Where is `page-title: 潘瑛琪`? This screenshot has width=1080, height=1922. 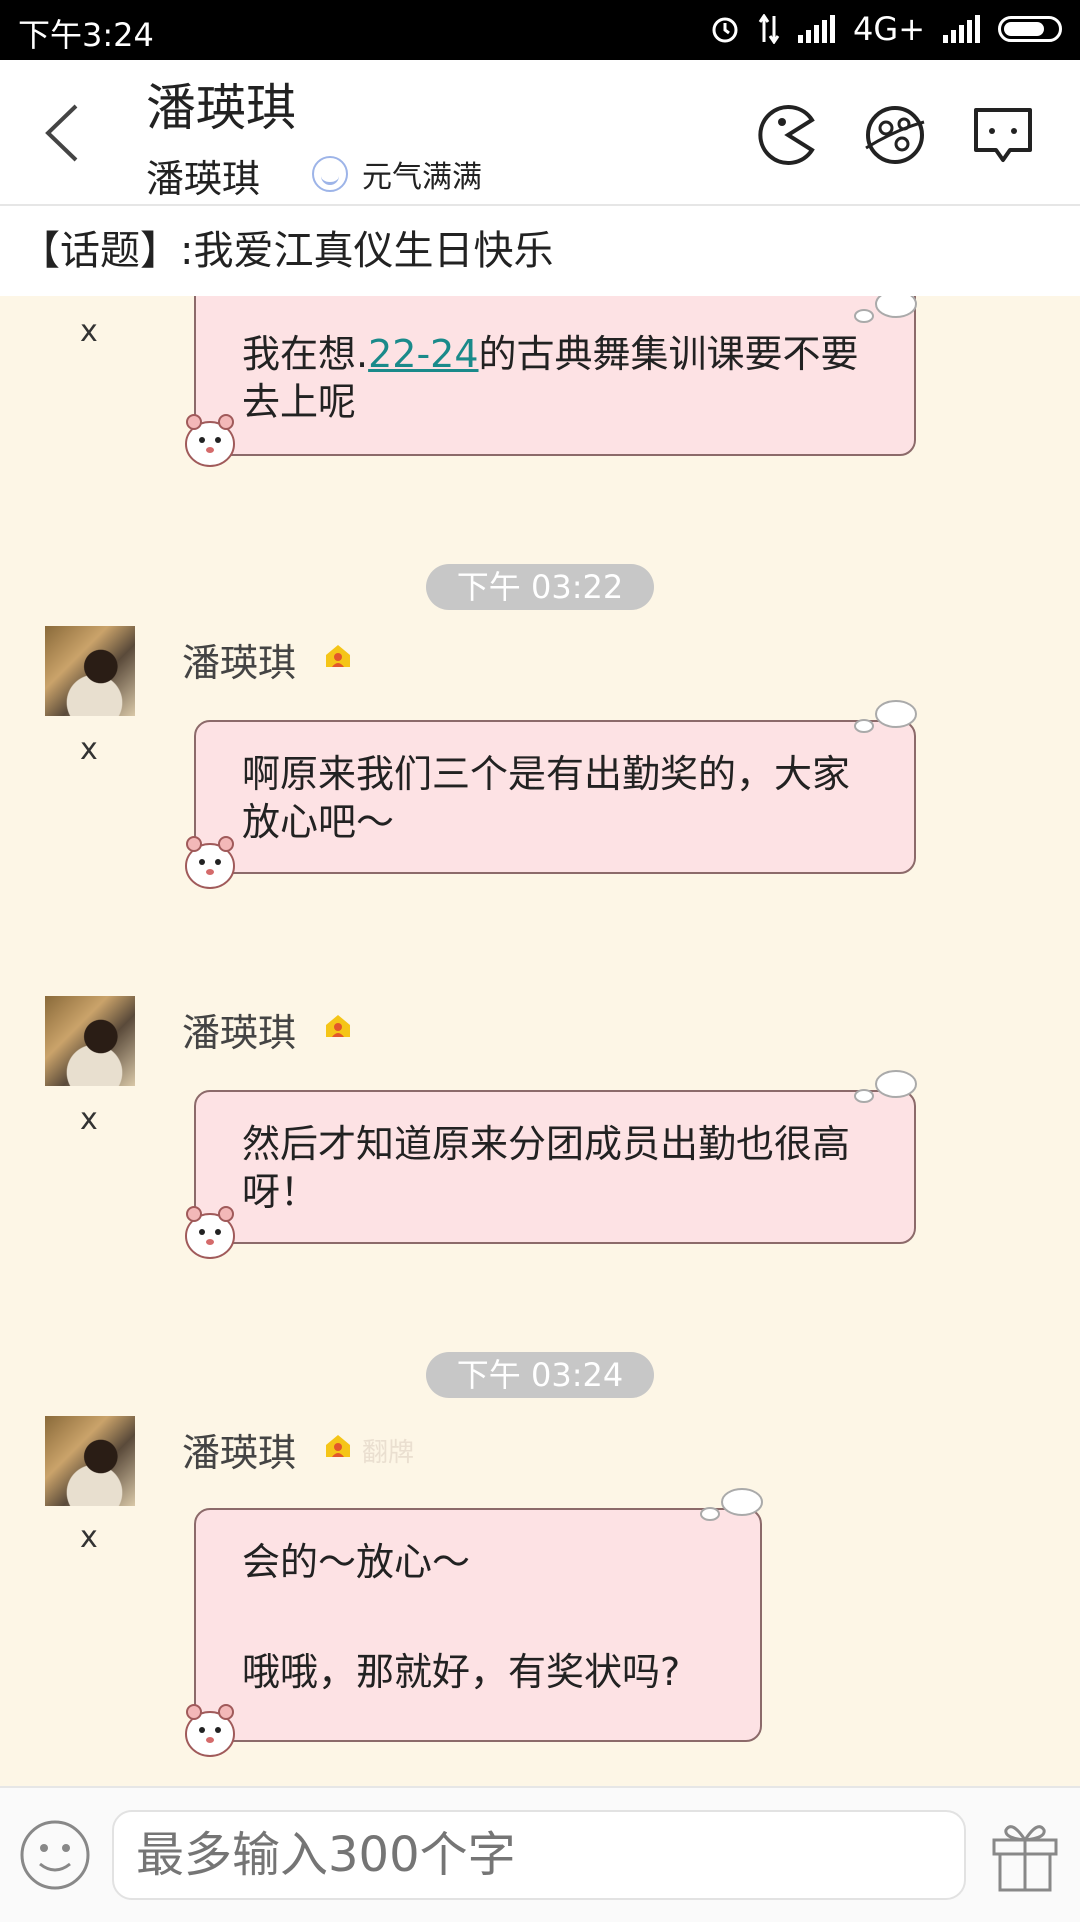 page-title: 潘瑛琪 is located at coordinates (221, 108).